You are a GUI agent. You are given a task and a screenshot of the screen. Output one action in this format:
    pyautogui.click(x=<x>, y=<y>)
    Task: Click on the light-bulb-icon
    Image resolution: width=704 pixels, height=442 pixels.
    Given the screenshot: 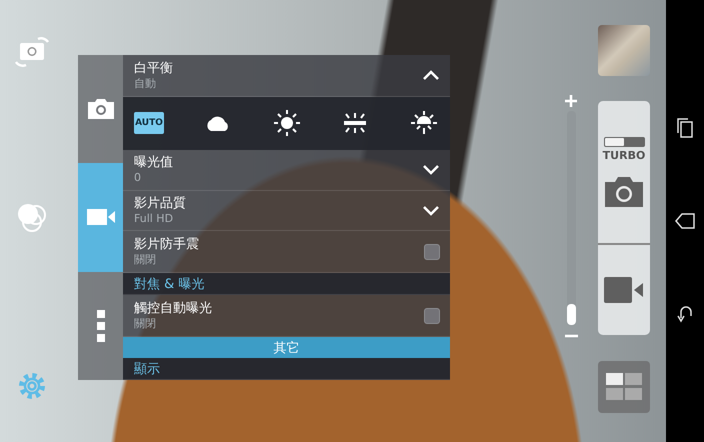 What is the action you would take?
    pyautogui.click(x=424, y=123)
    